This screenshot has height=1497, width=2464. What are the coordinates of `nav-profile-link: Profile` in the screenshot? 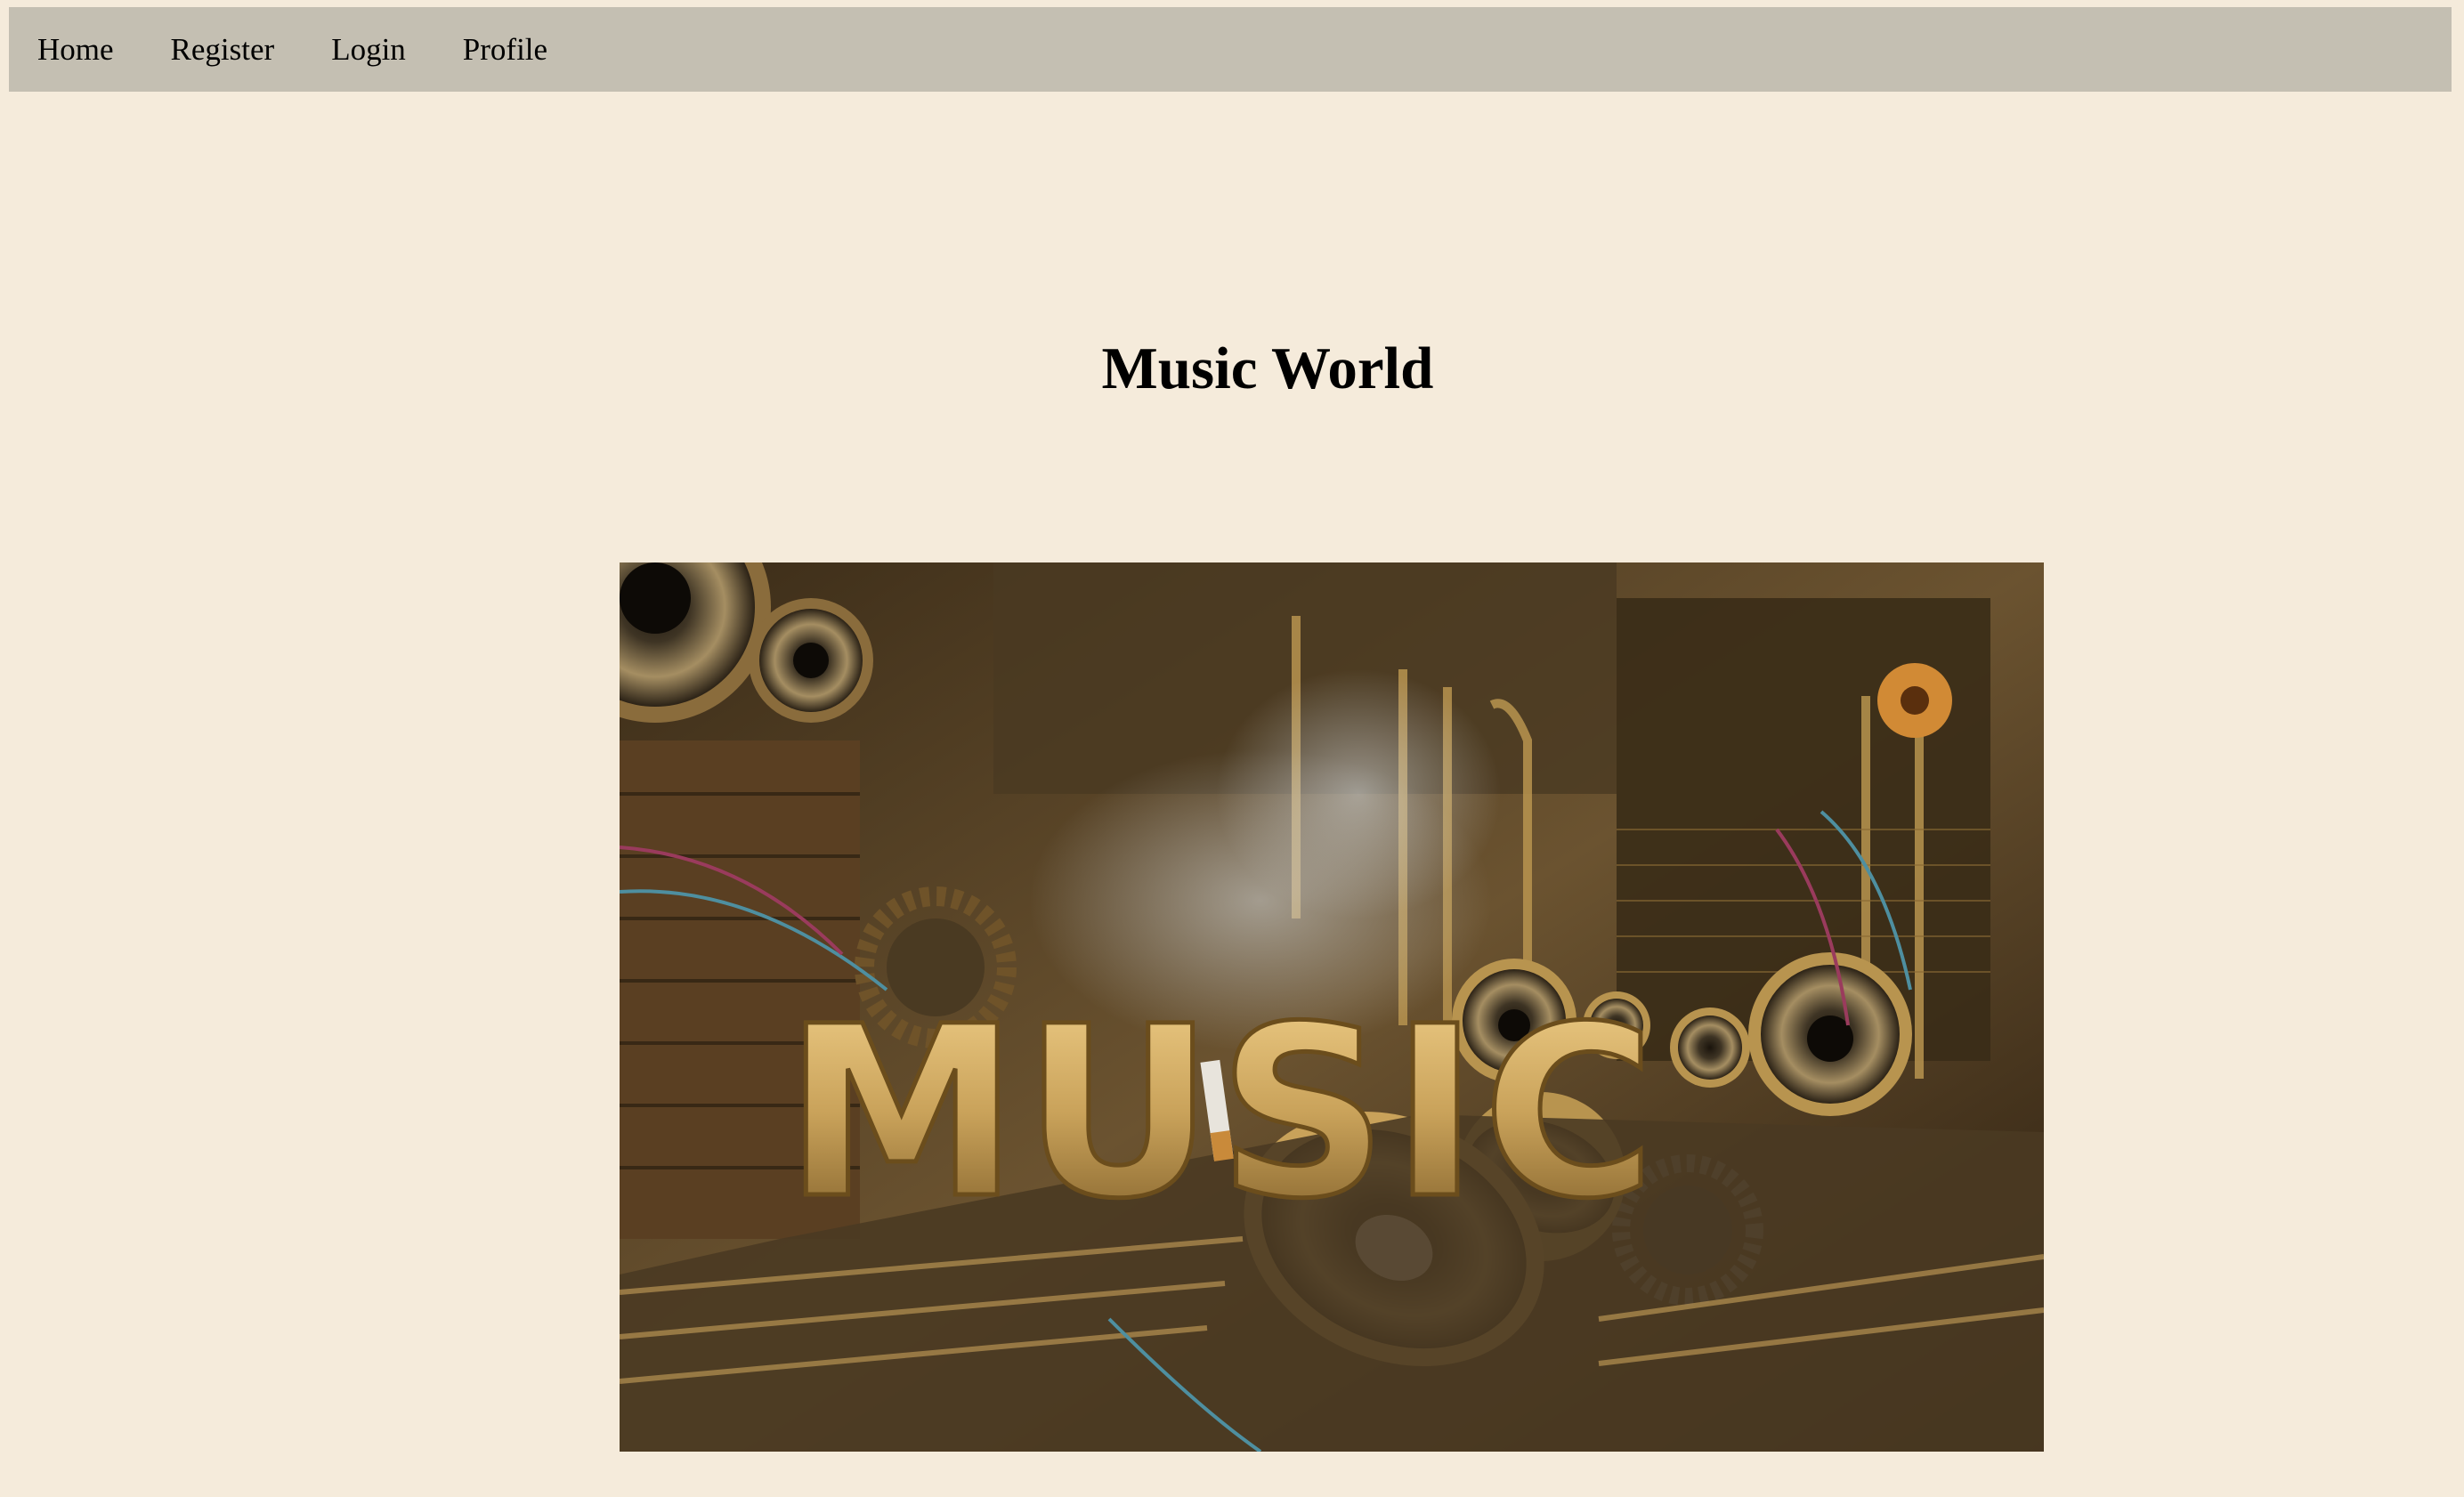 It's located at (505, 50).